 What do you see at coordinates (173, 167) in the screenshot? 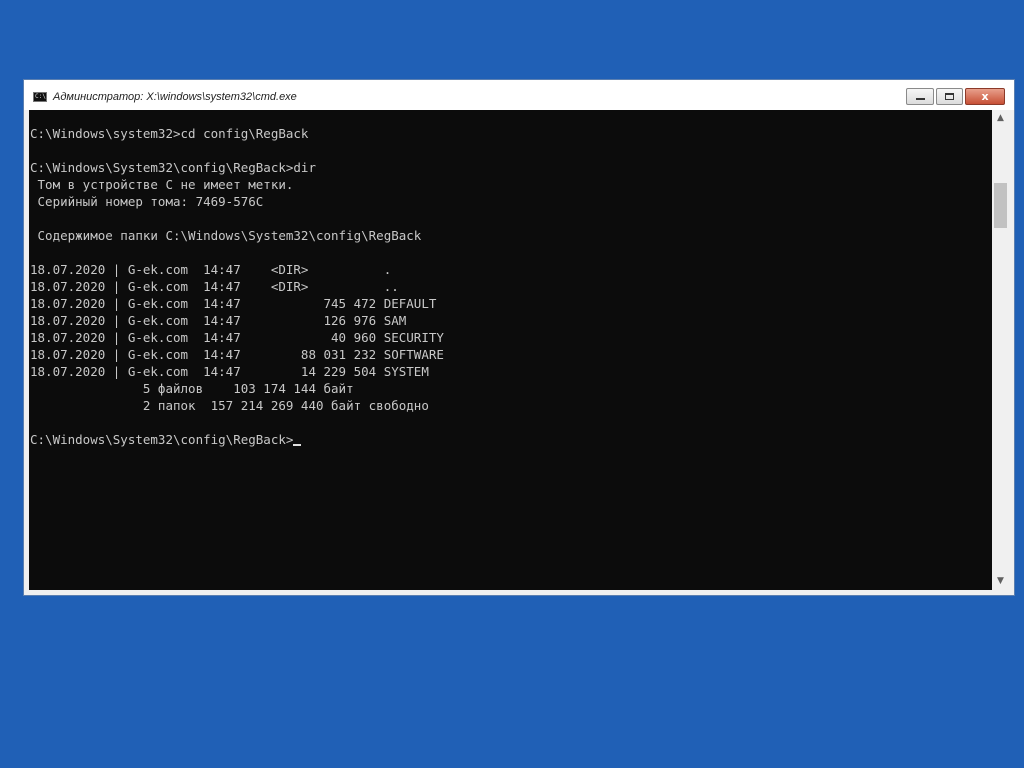
I see `console-line: C:\Windows\System32\config\RegBack>dir` at bounding box center [173, 167].